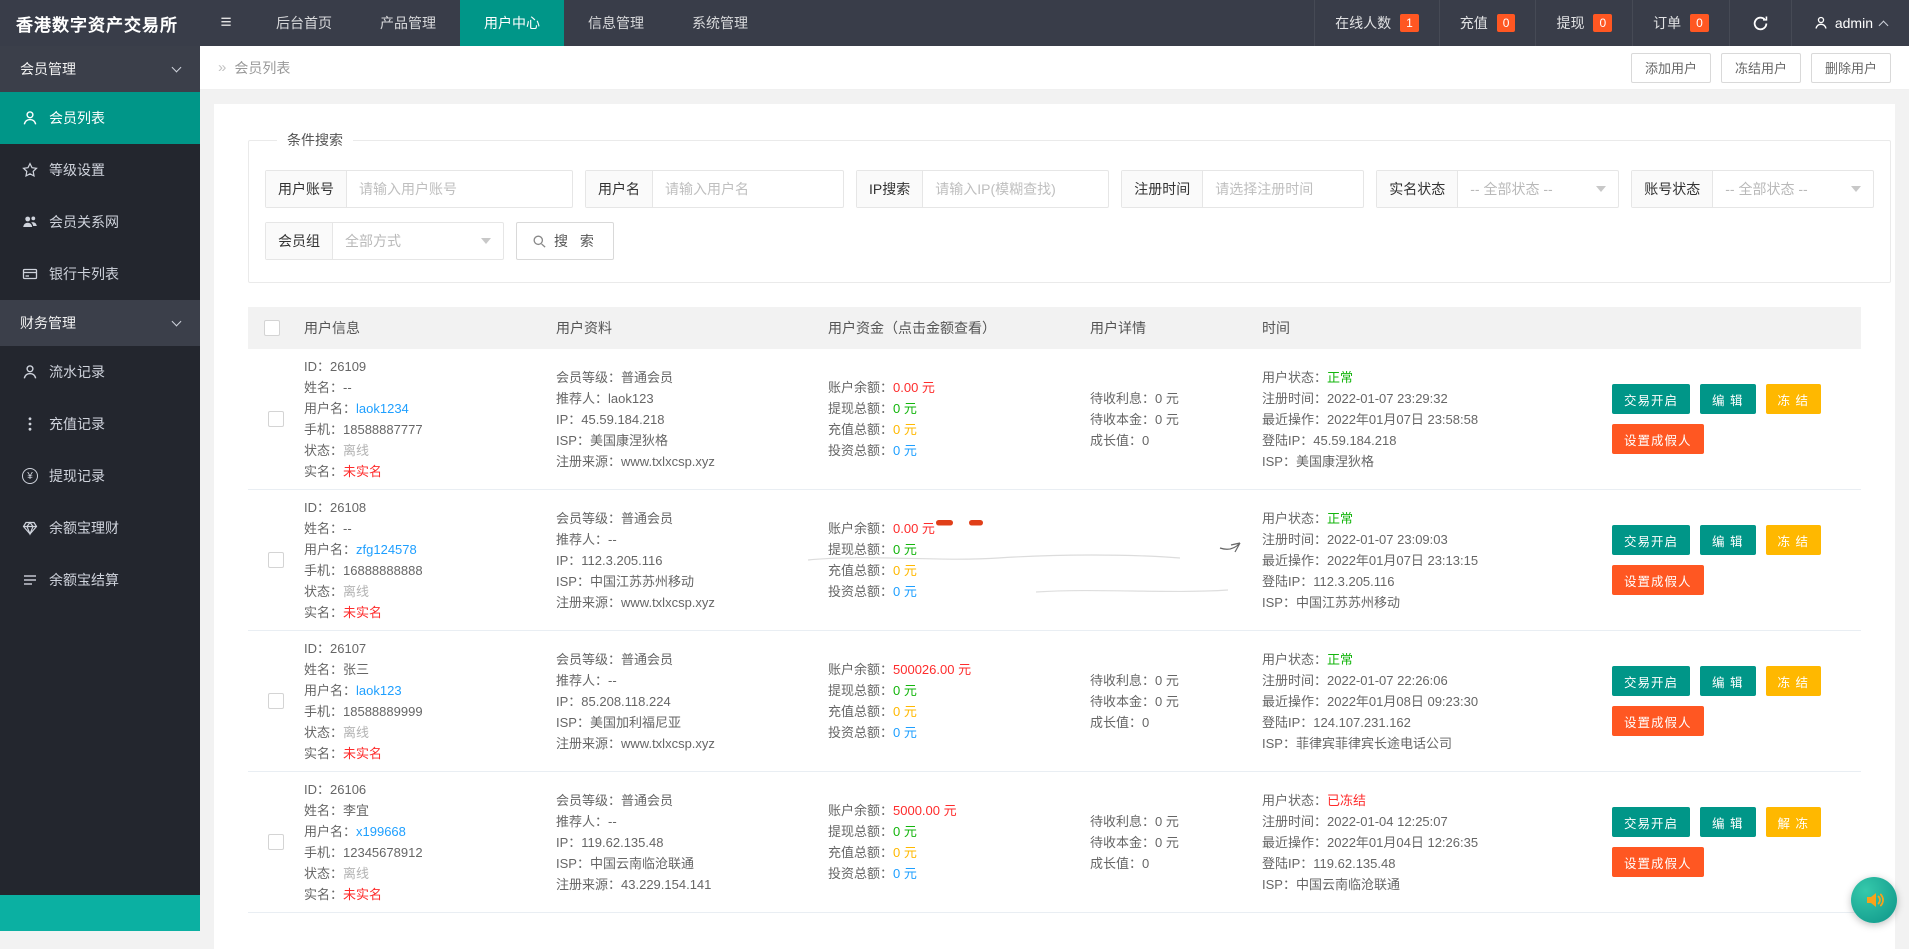 The height and width of the screenshot is (949, 1909). I want to click on field-value: 中国江苏苏州移动, so click(642, 581).